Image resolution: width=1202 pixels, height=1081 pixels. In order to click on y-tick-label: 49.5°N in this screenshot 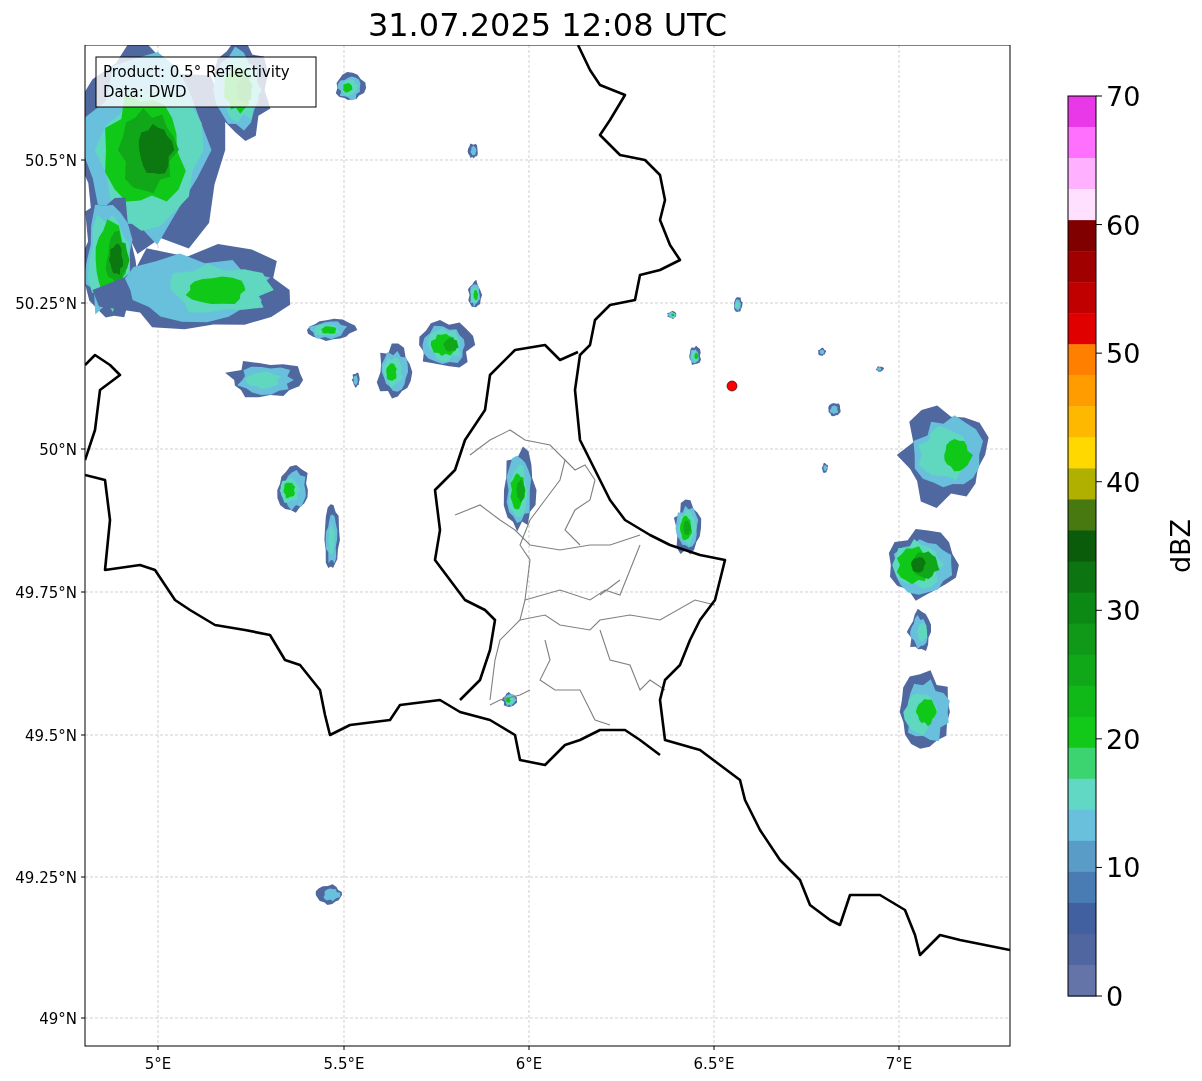, I will do `click(50, 736)`.